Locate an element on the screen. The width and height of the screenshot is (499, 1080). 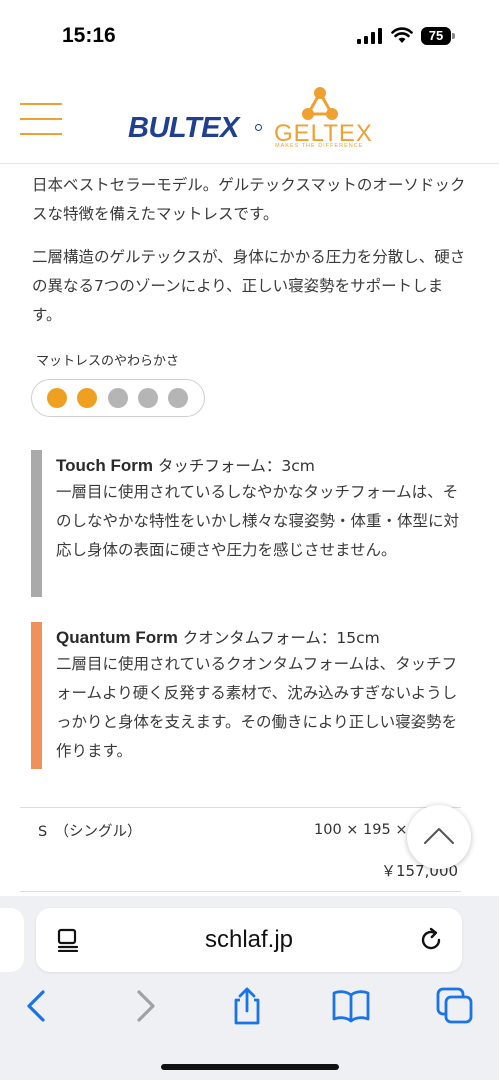
layer-spec: クオンタムフォーム：15cm is located at coordinates (281, 638).